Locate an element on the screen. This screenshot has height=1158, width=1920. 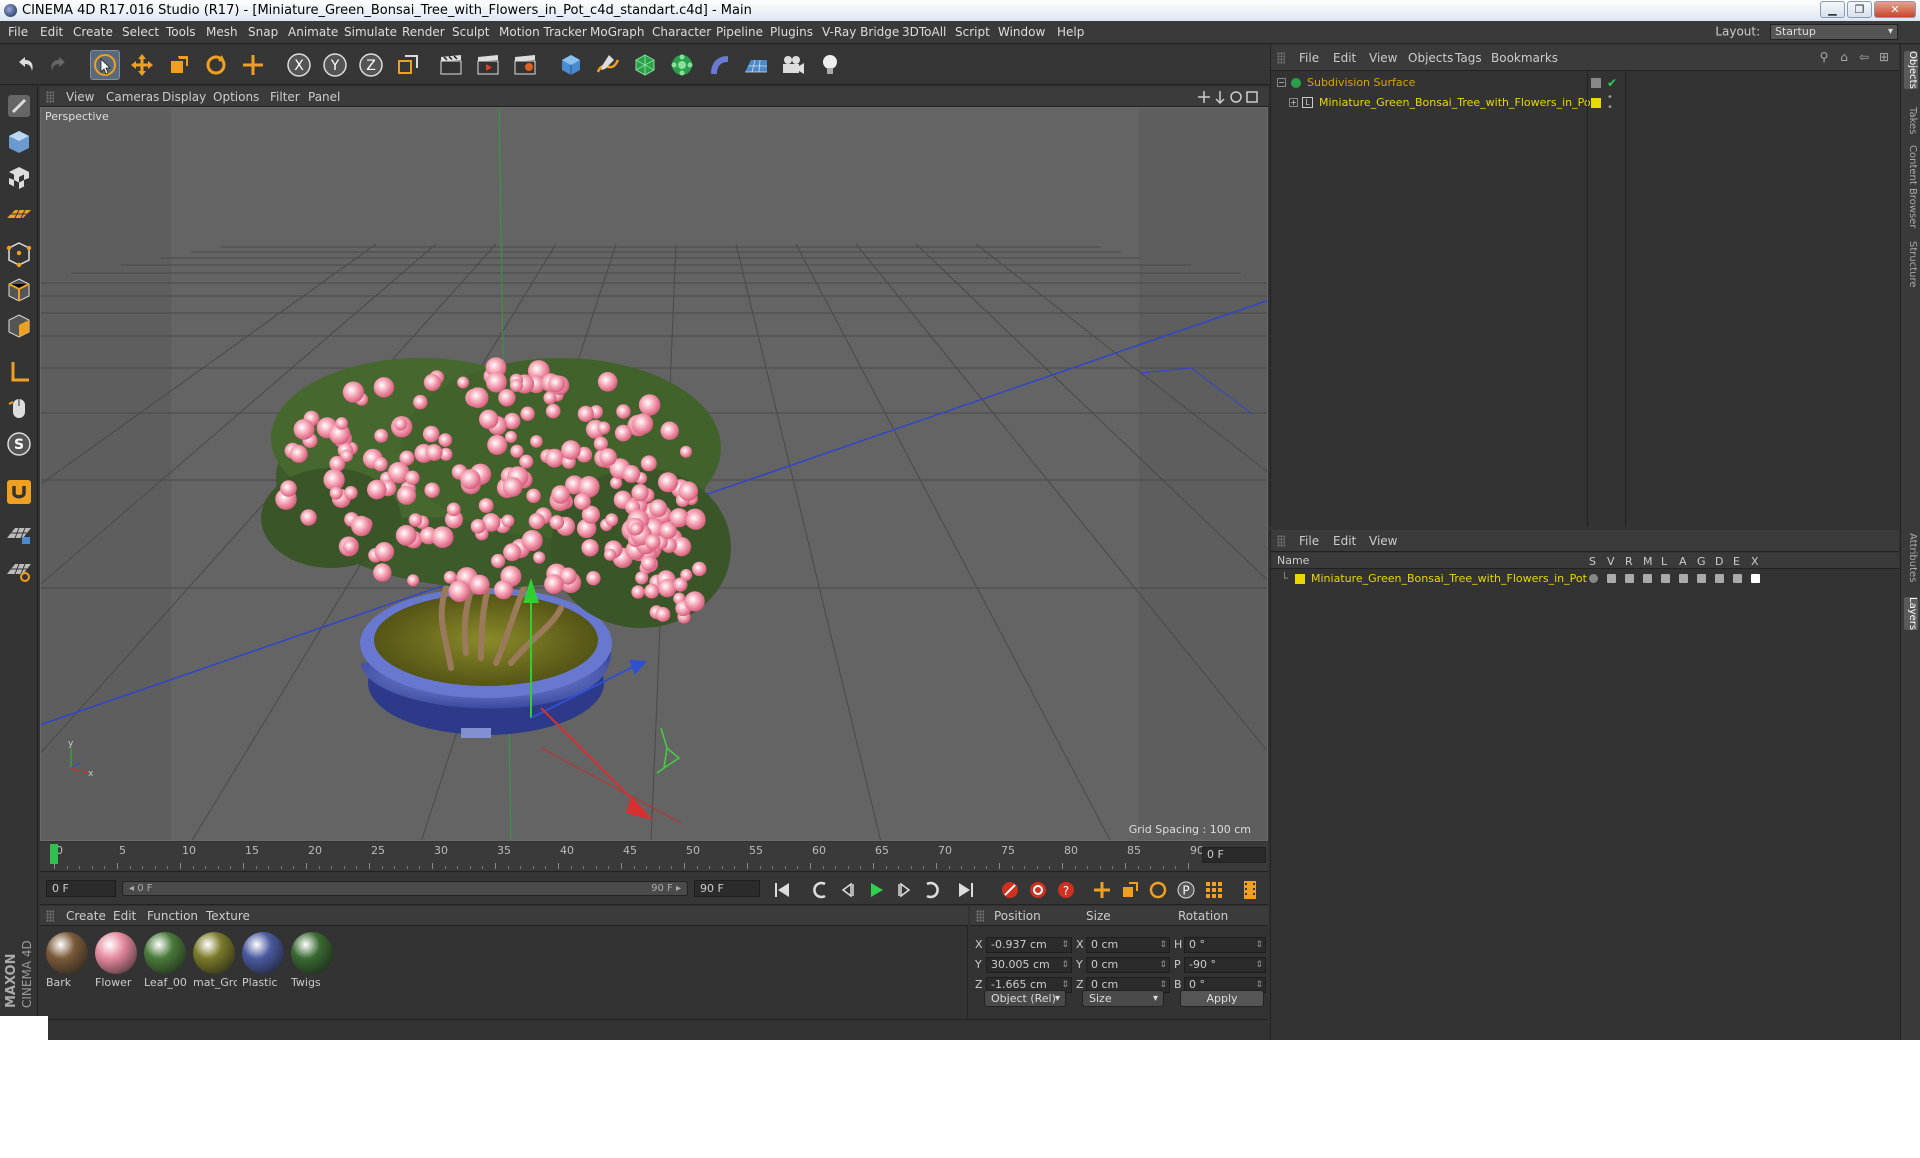
viewport-nav-icons is located at coordinates (1230, 97).